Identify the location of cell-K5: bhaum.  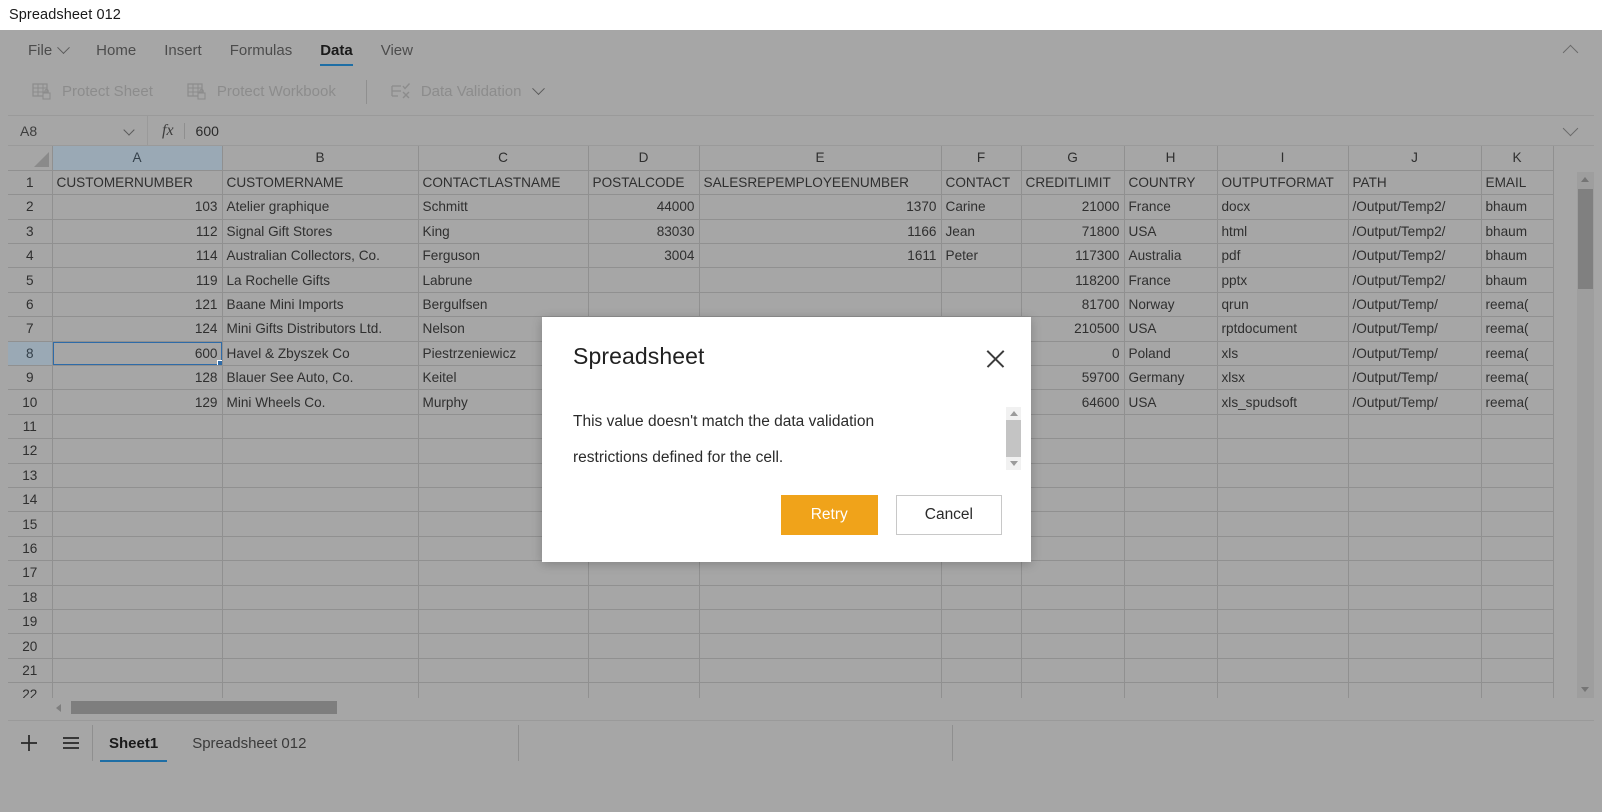
(1517, 280).